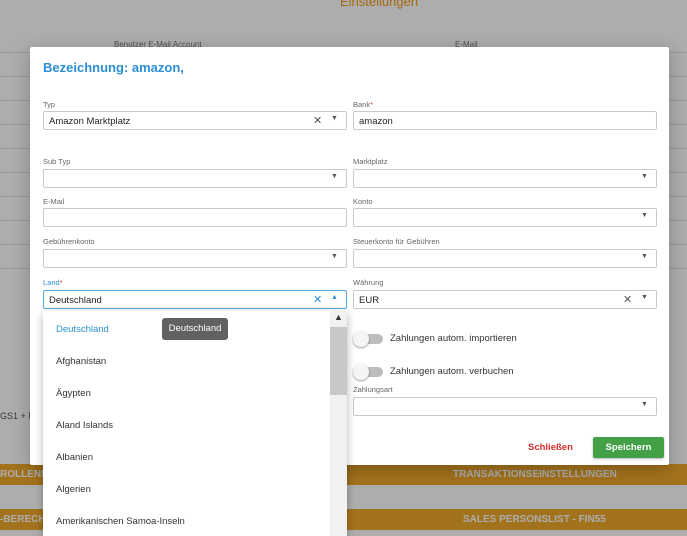  I want to click on modal-title-prefix: Bezeichnung:, so click(86, 67).